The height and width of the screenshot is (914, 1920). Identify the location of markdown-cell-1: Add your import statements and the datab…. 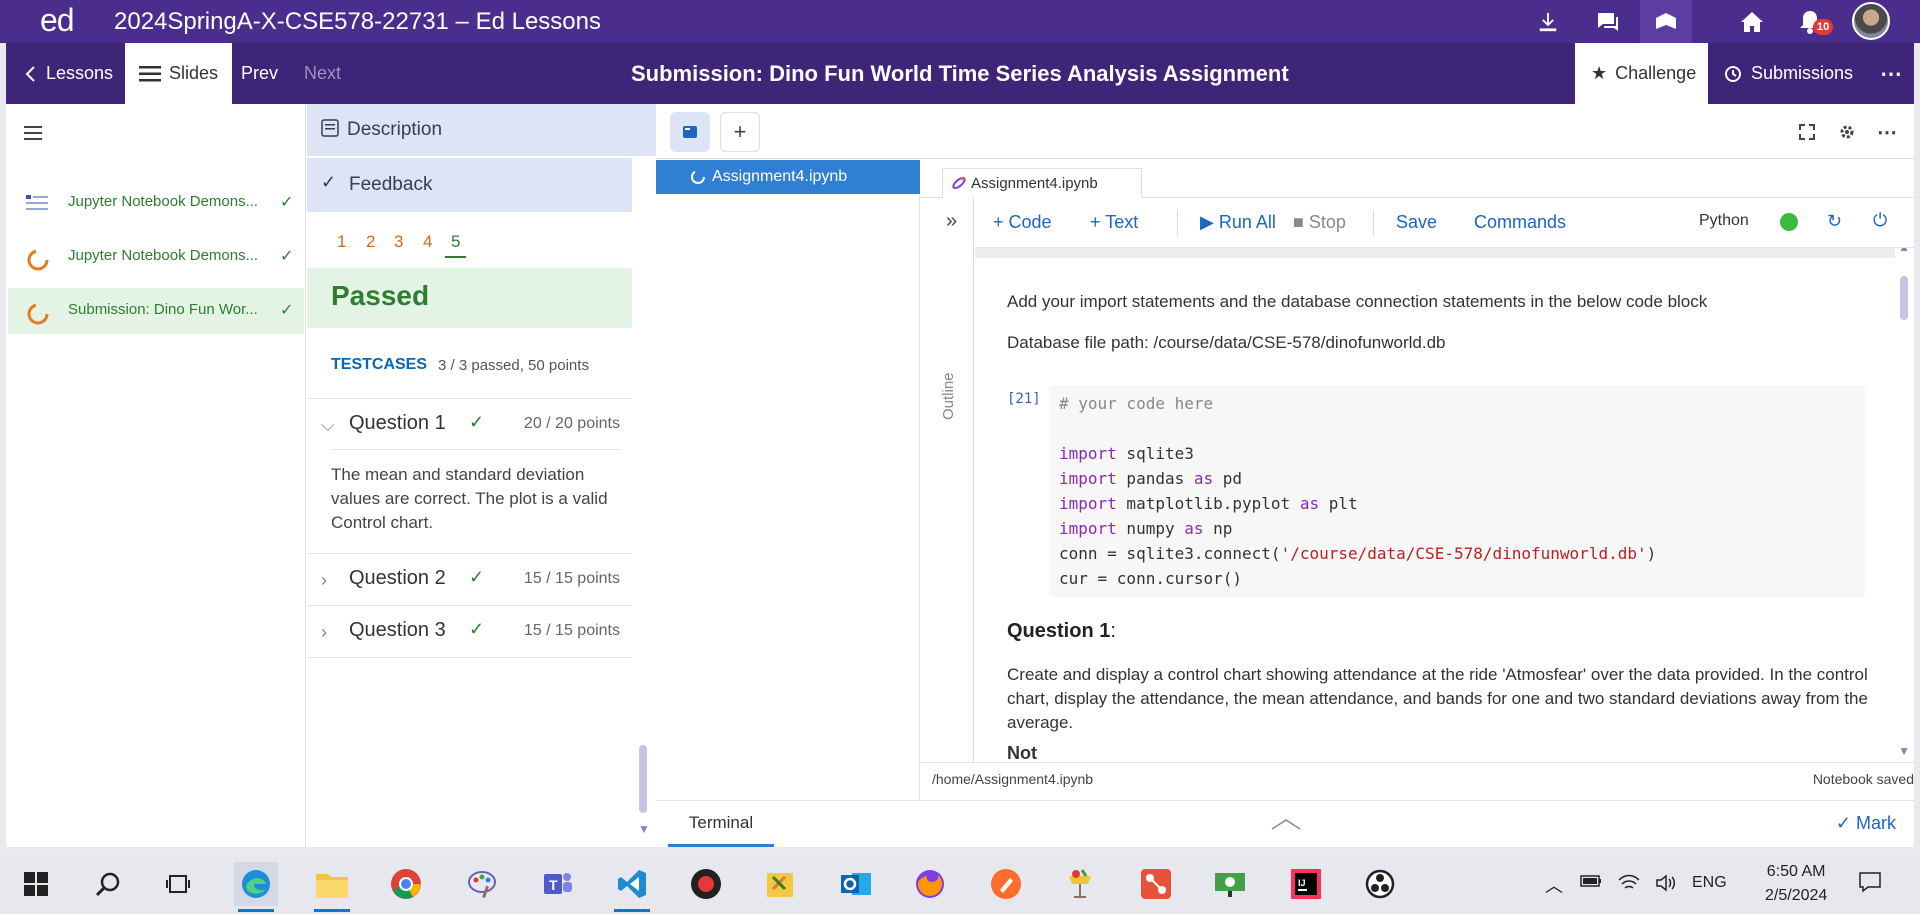
(1357, 302).